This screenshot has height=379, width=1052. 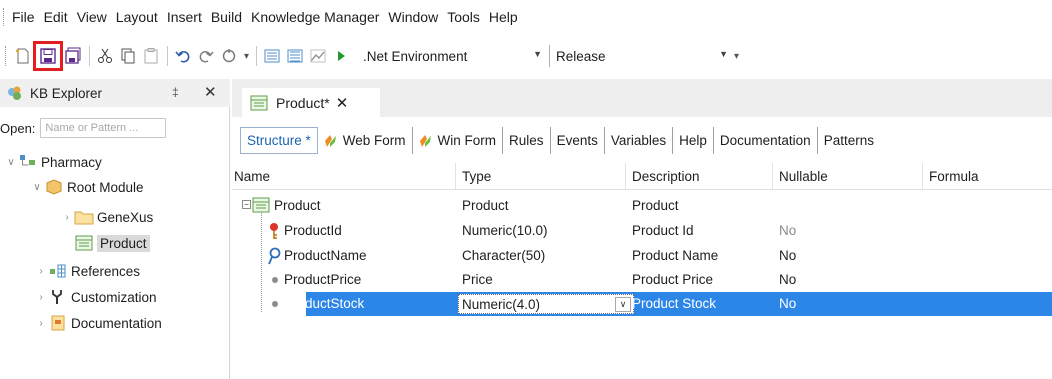 I want to click on menu-file: File, so click(x=23, y=17).